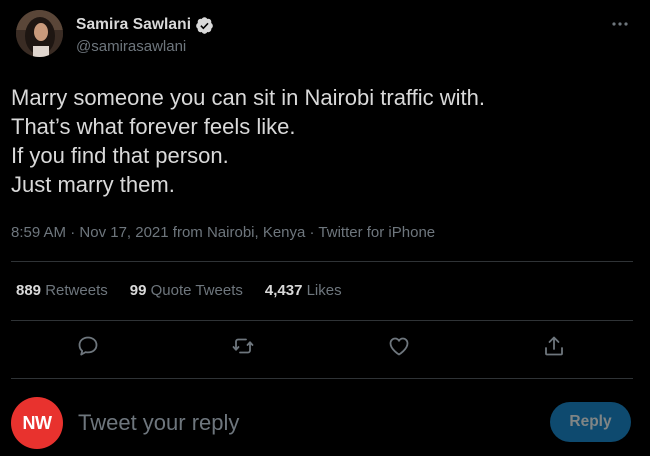  What do you see at coordinates (376, 232) in the screenshot?
I see `tweet-source: Twitter for iPhone` at bounding box center [376, 232].